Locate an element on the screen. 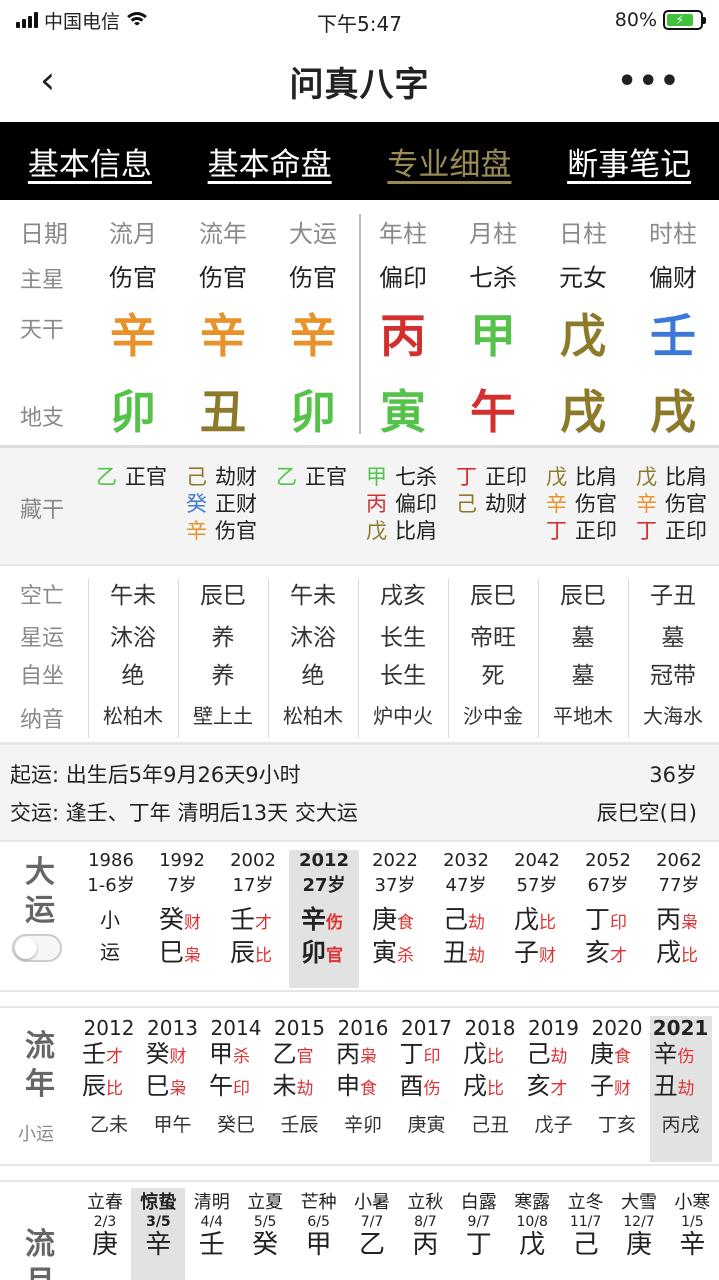 Image resolution: width=719 pixels, height=1280 pixels. dayun-col-2022: 2022 37岁 庚食 寅杀 is located at coordinates (395, 919).